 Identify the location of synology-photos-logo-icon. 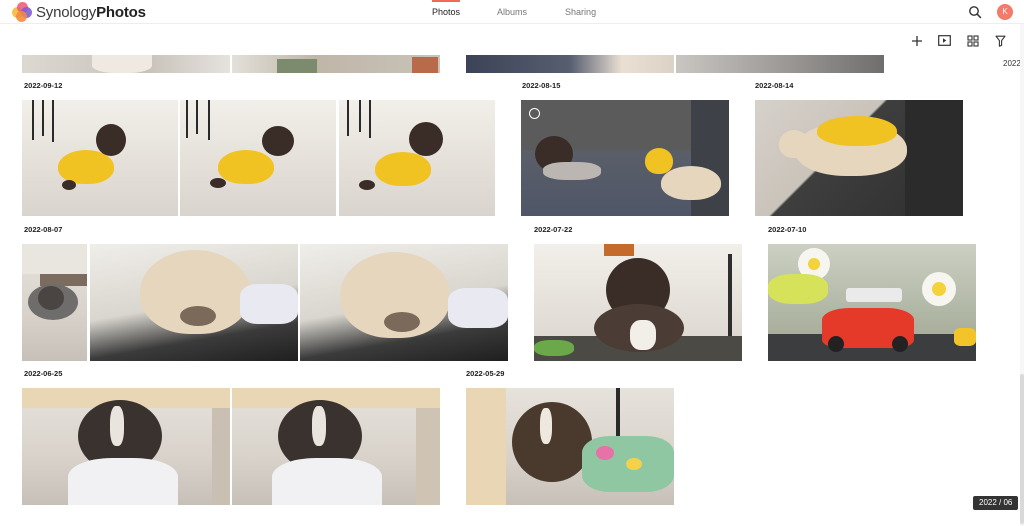
(22, 12).